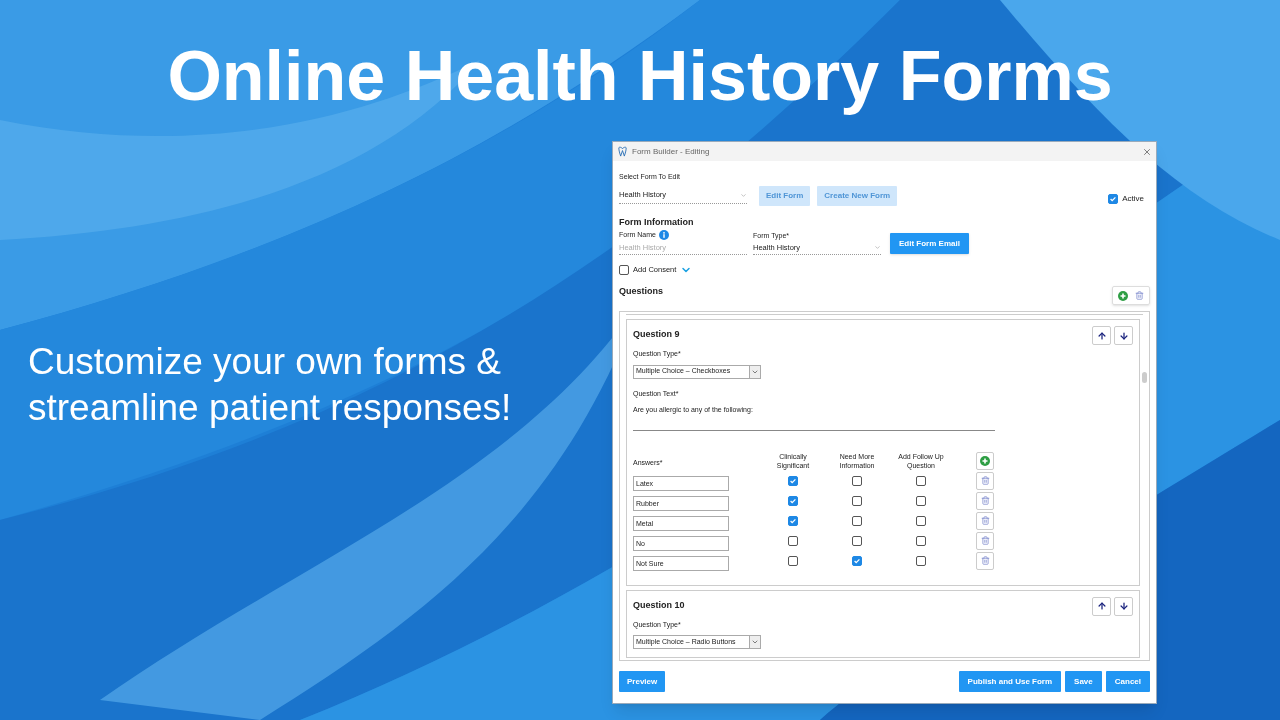 This screenshot has height=720, width=1280. Describe the element at coordinates (622, 151) in the screenshot. I see `logo-icon` at that location.